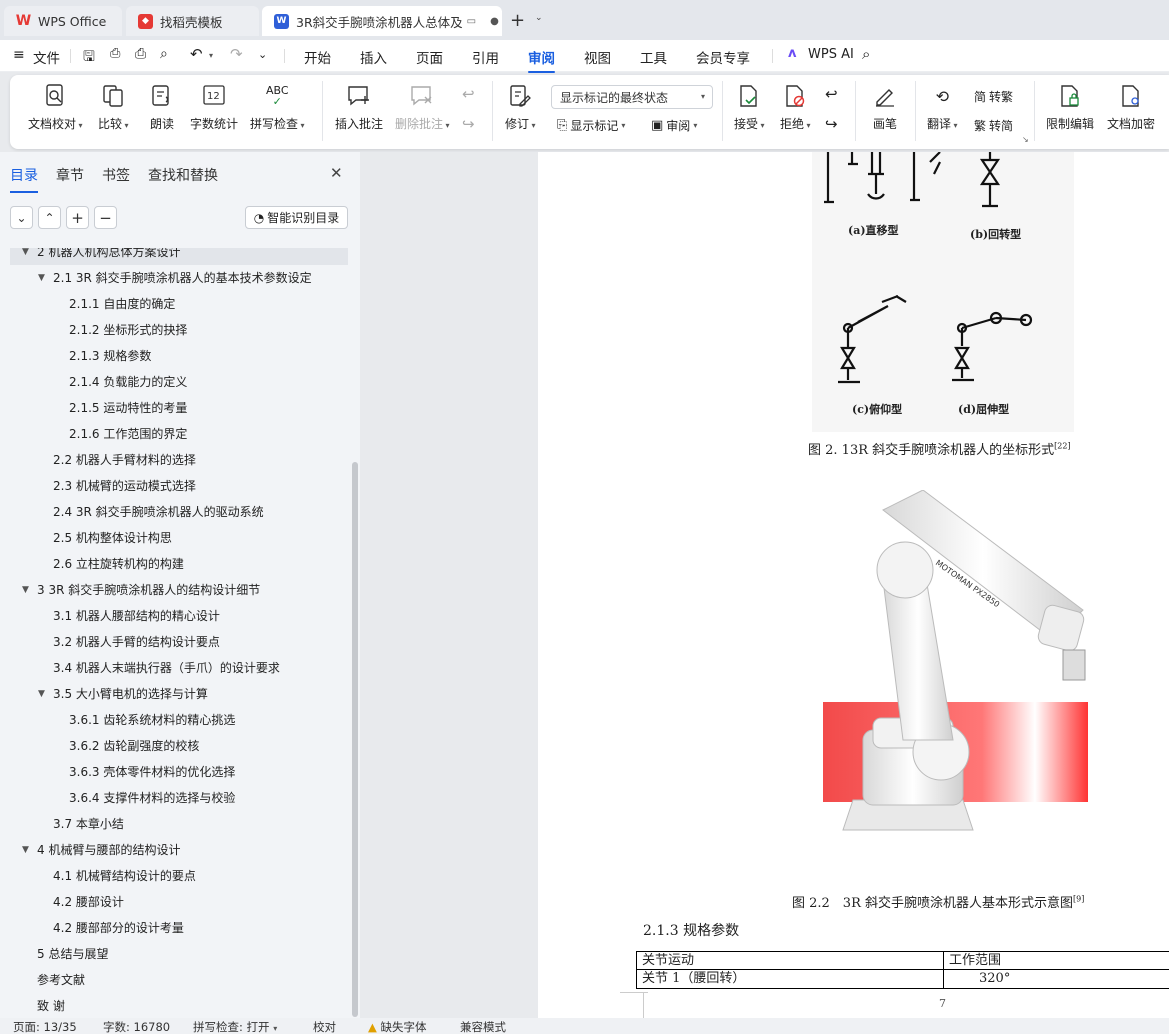 This screenshot has width=1169, height=1034. I want to click on expand-group-icon: ↘, so click(1025, 139).